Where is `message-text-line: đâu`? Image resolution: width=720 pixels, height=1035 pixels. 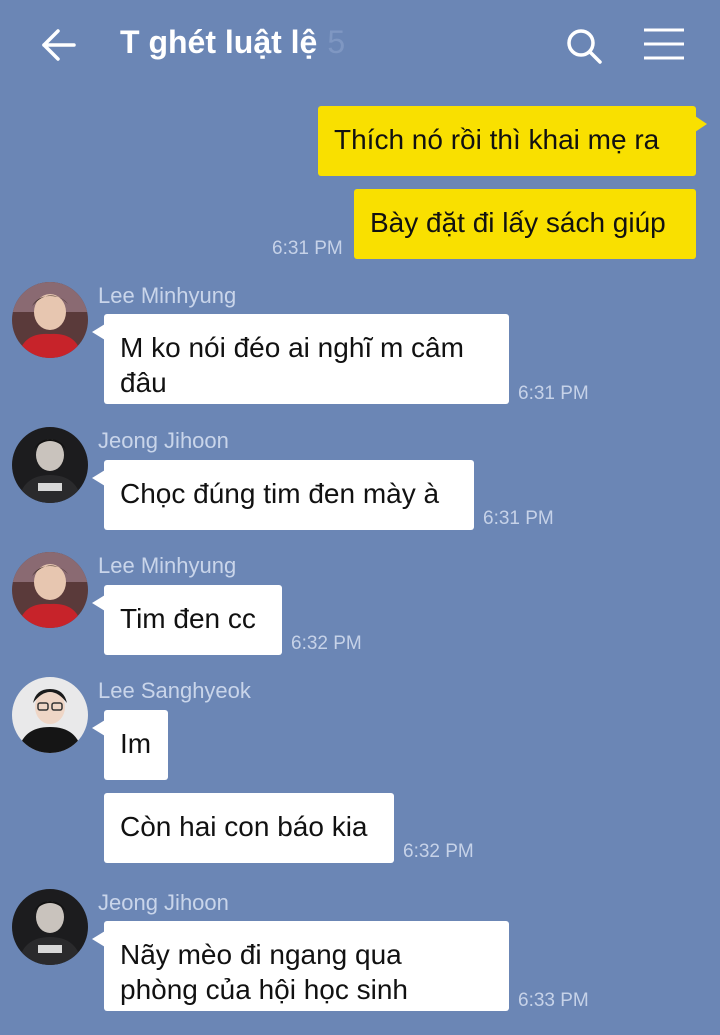
message-text-line: đâu is located at coordinates (143, 382).